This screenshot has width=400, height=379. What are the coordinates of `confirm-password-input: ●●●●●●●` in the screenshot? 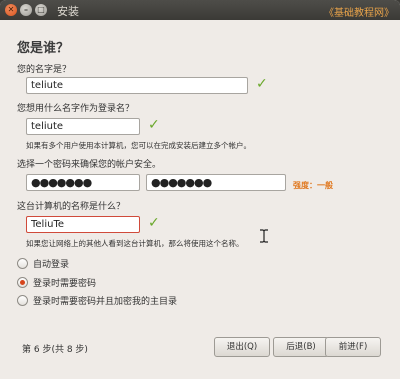 It's located at (216, 182).